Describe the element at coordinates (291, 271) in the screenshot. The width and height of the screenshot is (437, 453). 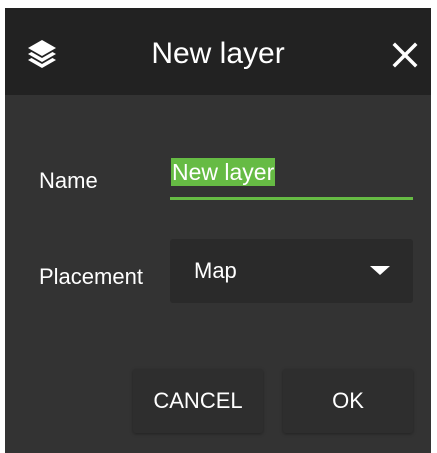
I see `placement-dropdown: Map` at that location.